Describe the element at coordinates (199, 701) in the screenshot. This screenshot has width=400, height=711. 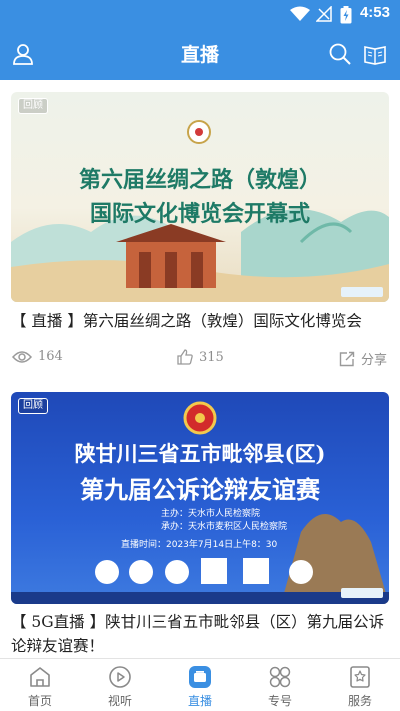
I see `tab-label: 直播` at that location.